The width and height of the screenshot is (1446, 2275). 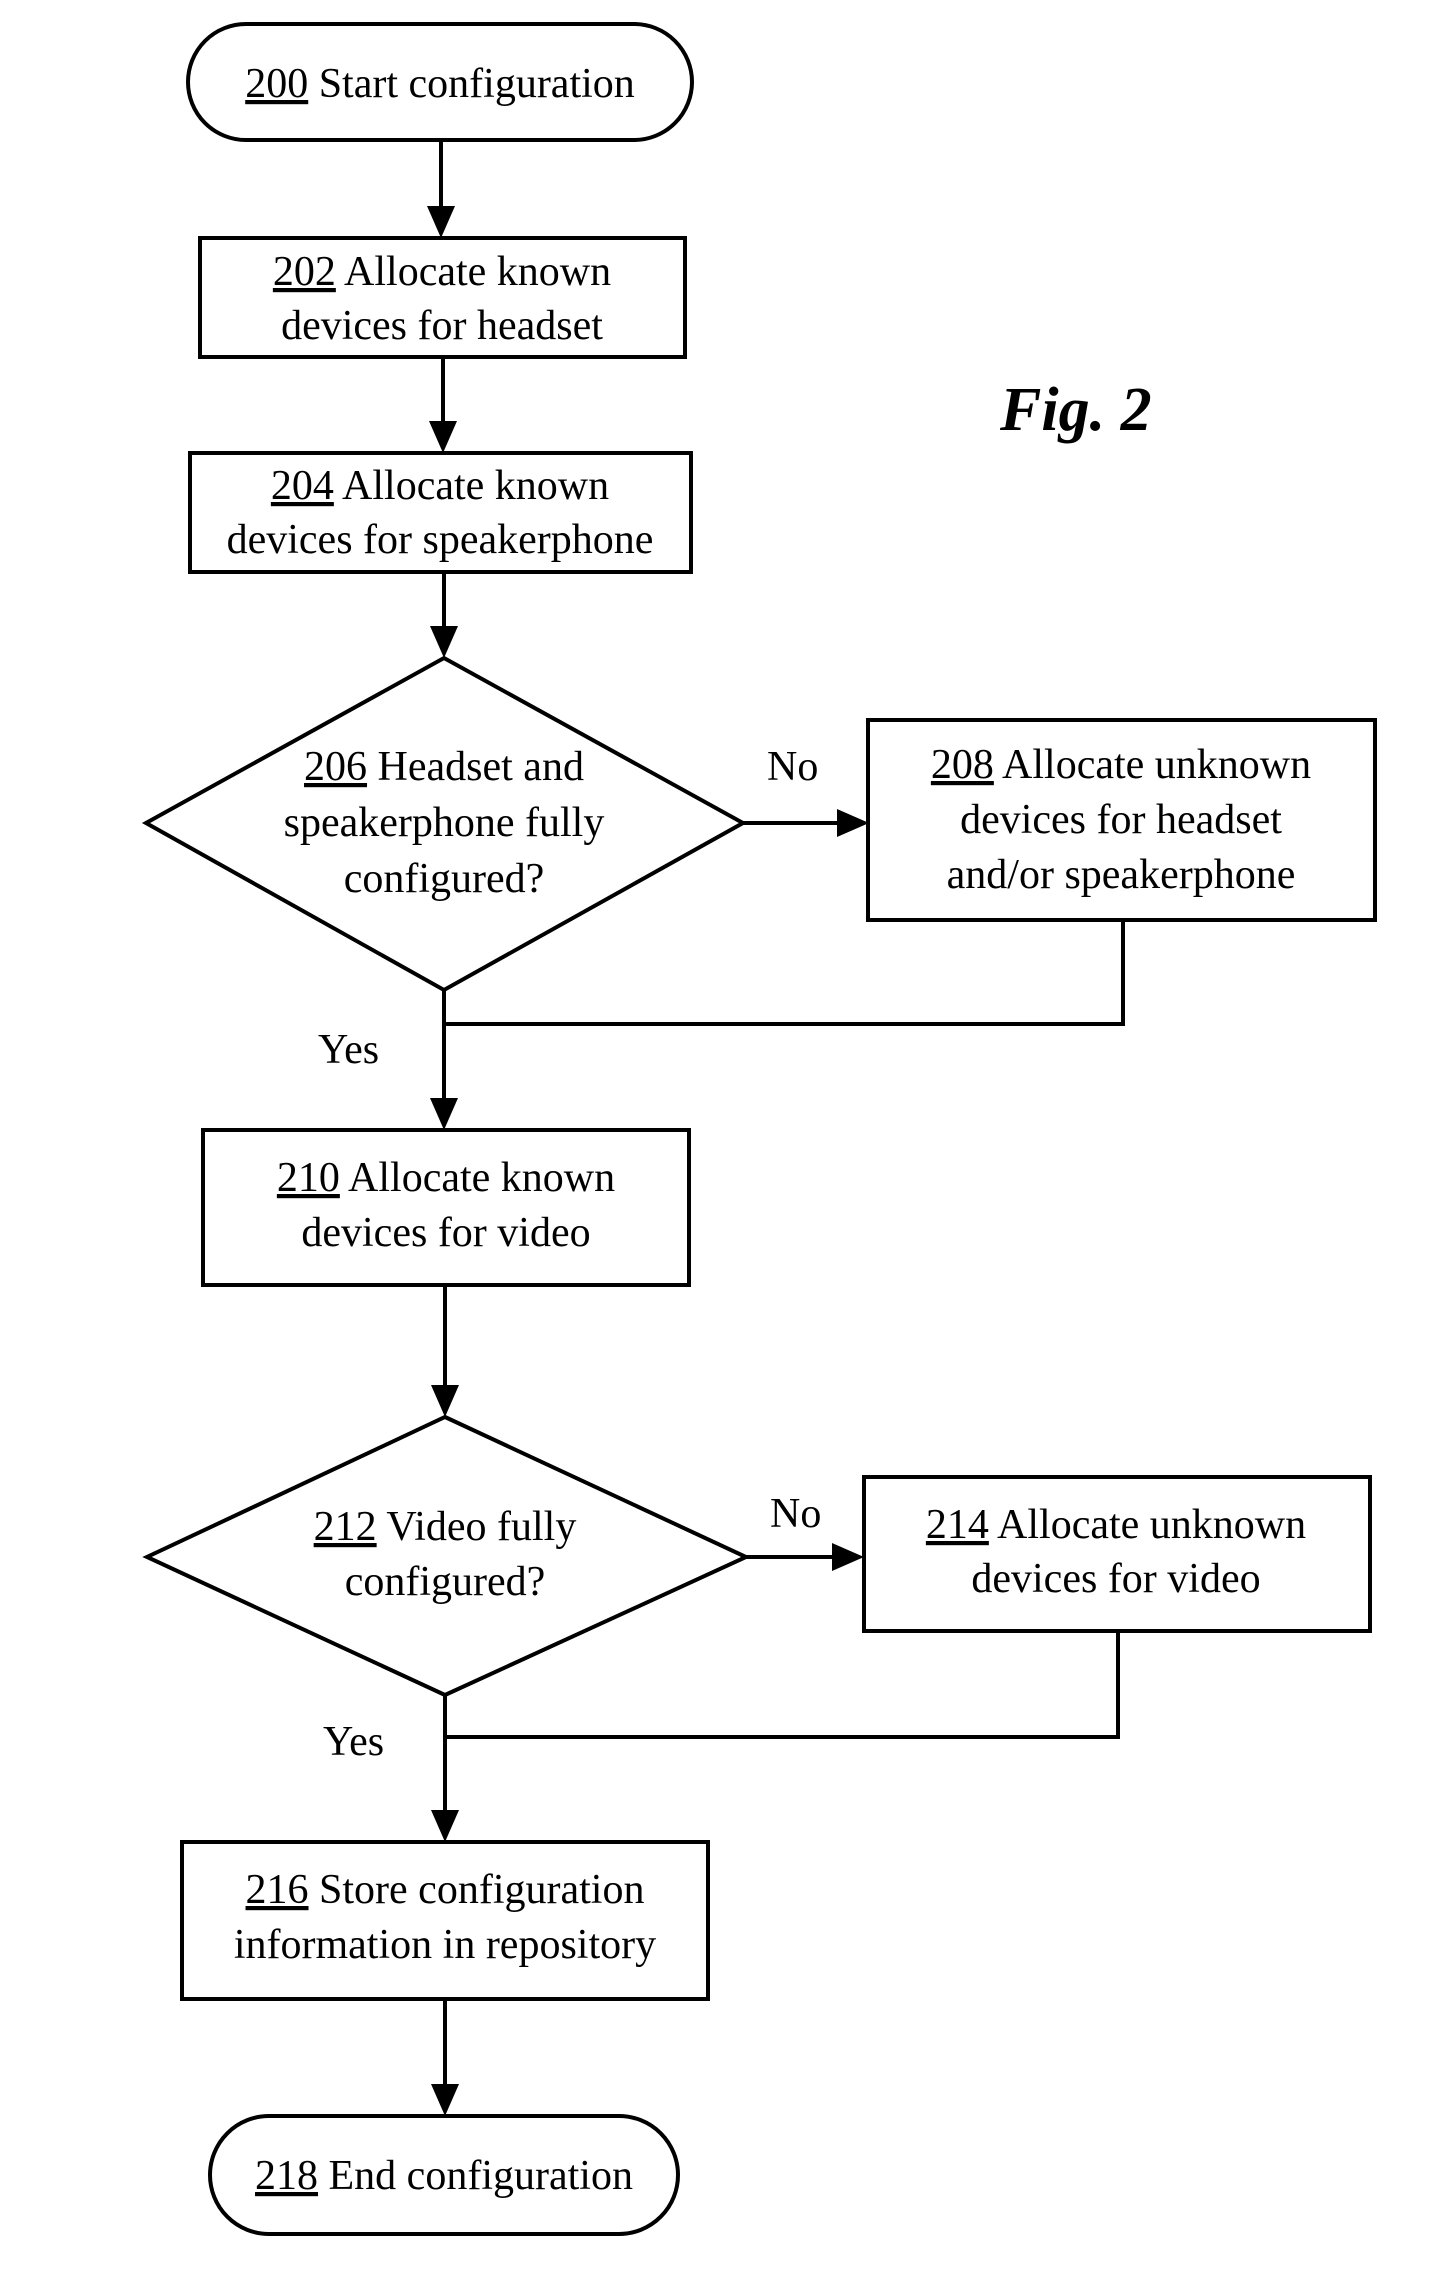 What do you see at coordinates (353, 1742) in the screenshot?
I see `edge-label-yes-212: Yes` at bounding box center [353, 1742].